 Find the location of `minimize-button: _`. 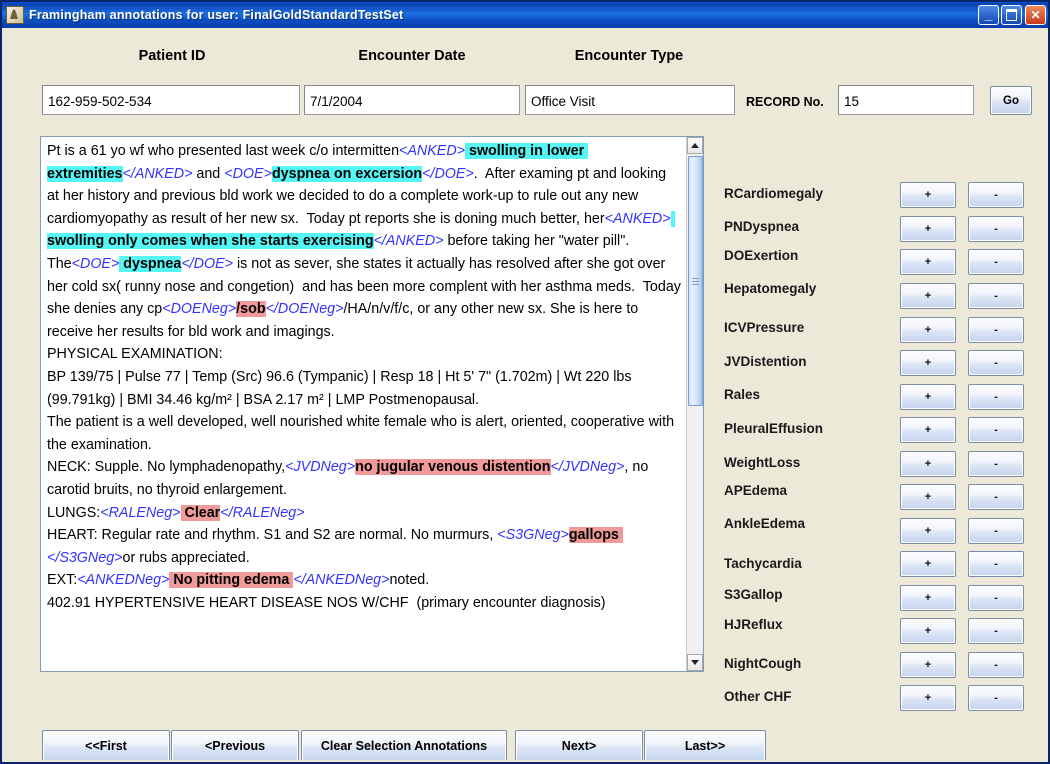

minimize-button: _ is located at coordinates (988, 15).